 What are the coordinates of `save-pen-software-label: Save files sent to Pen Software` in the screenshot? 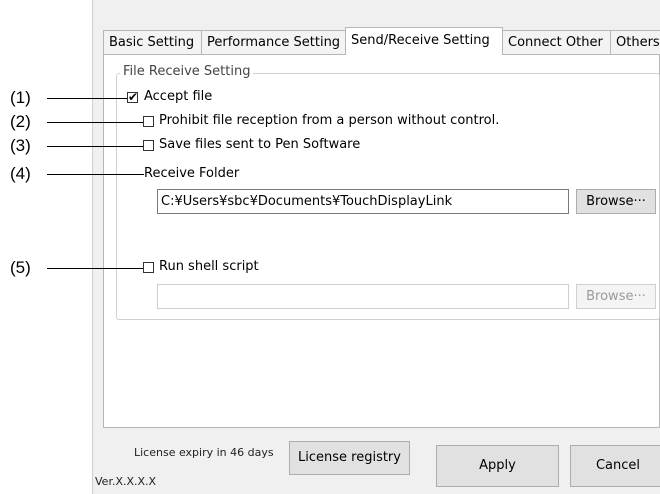 It's located at (260, 144).